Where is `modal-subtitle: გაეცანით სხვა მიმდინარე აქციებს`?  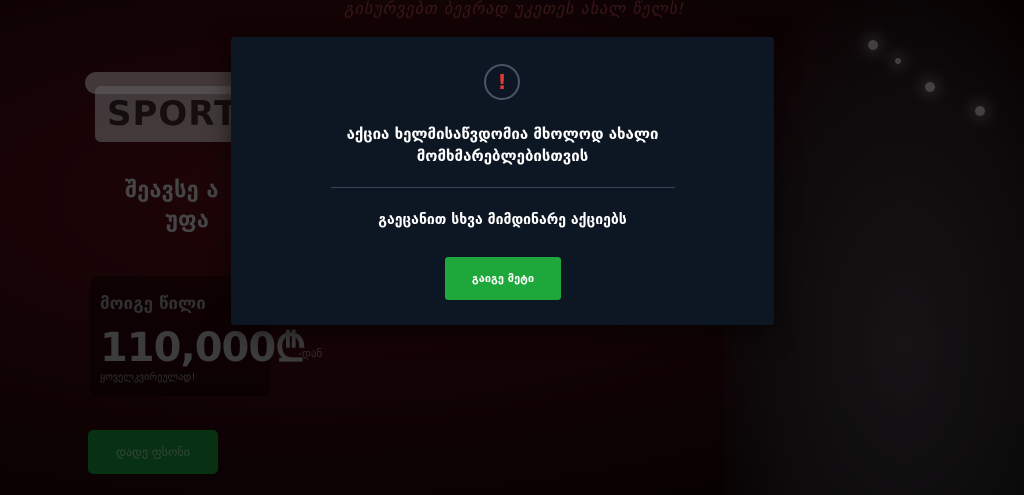 modal-subtitle: გაეცანით სხვა მიმდინარე აქციებს is located at coordinates (502, 220).